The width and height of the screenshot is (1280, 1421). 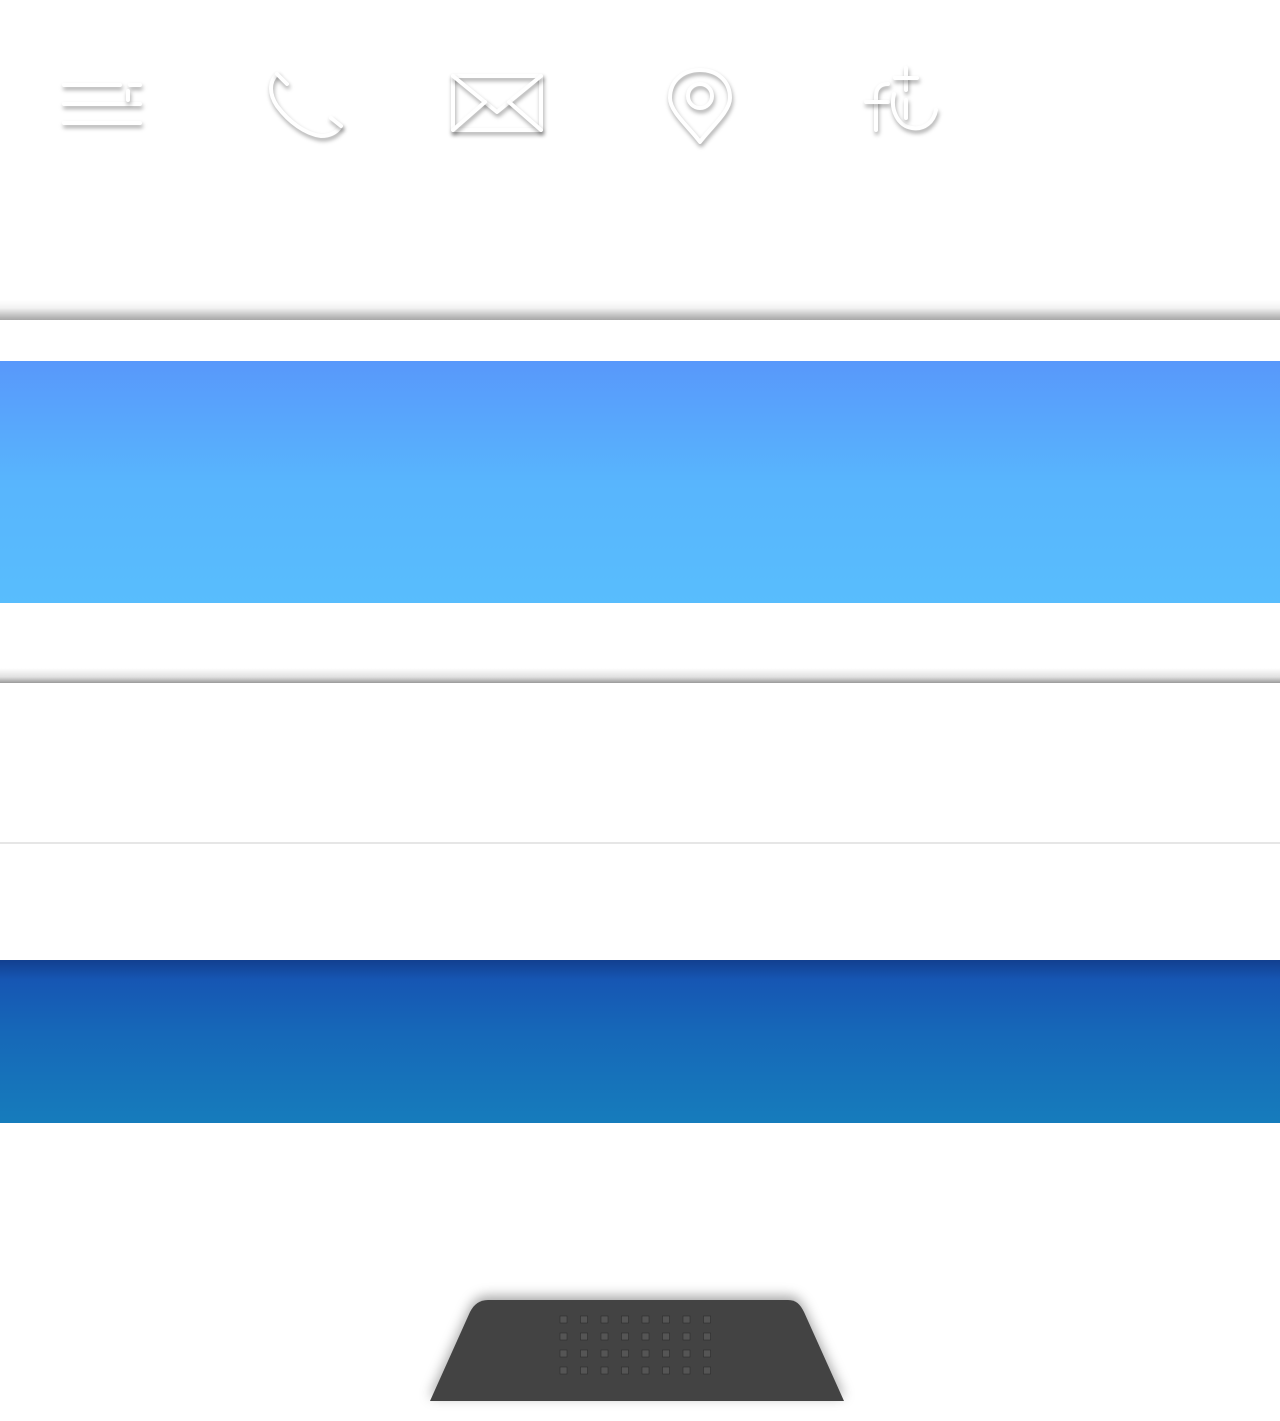 I want to click on menu-button, so click(x=102, y=105).